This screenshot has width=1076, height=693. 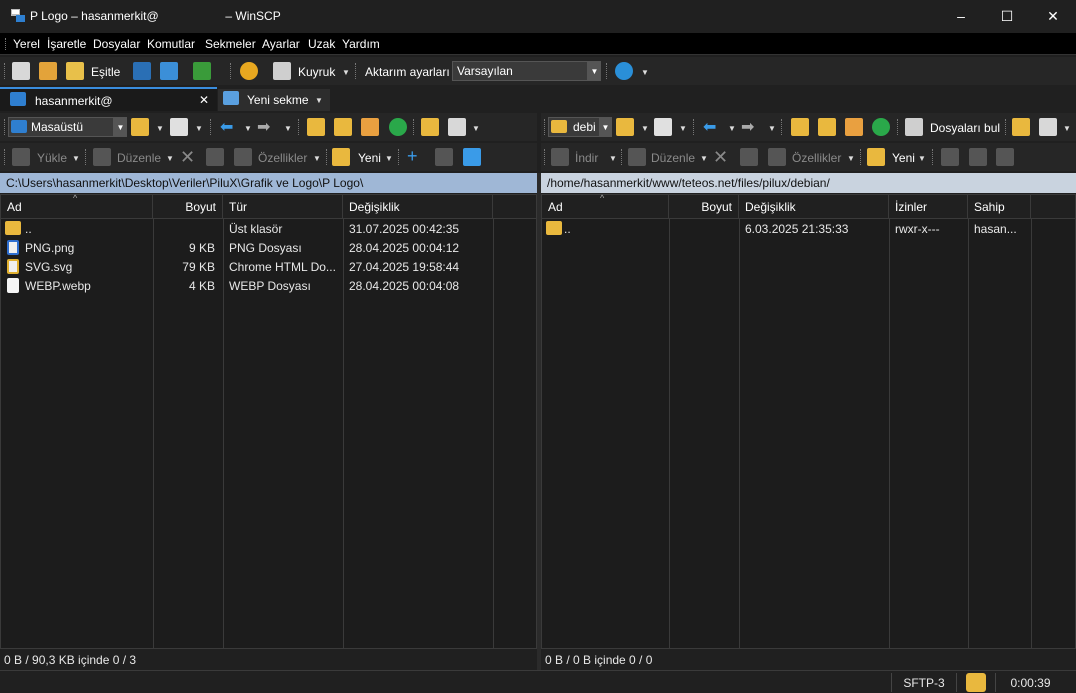 I want to click on right-open-folder-icon, so click(x=625, y=127).